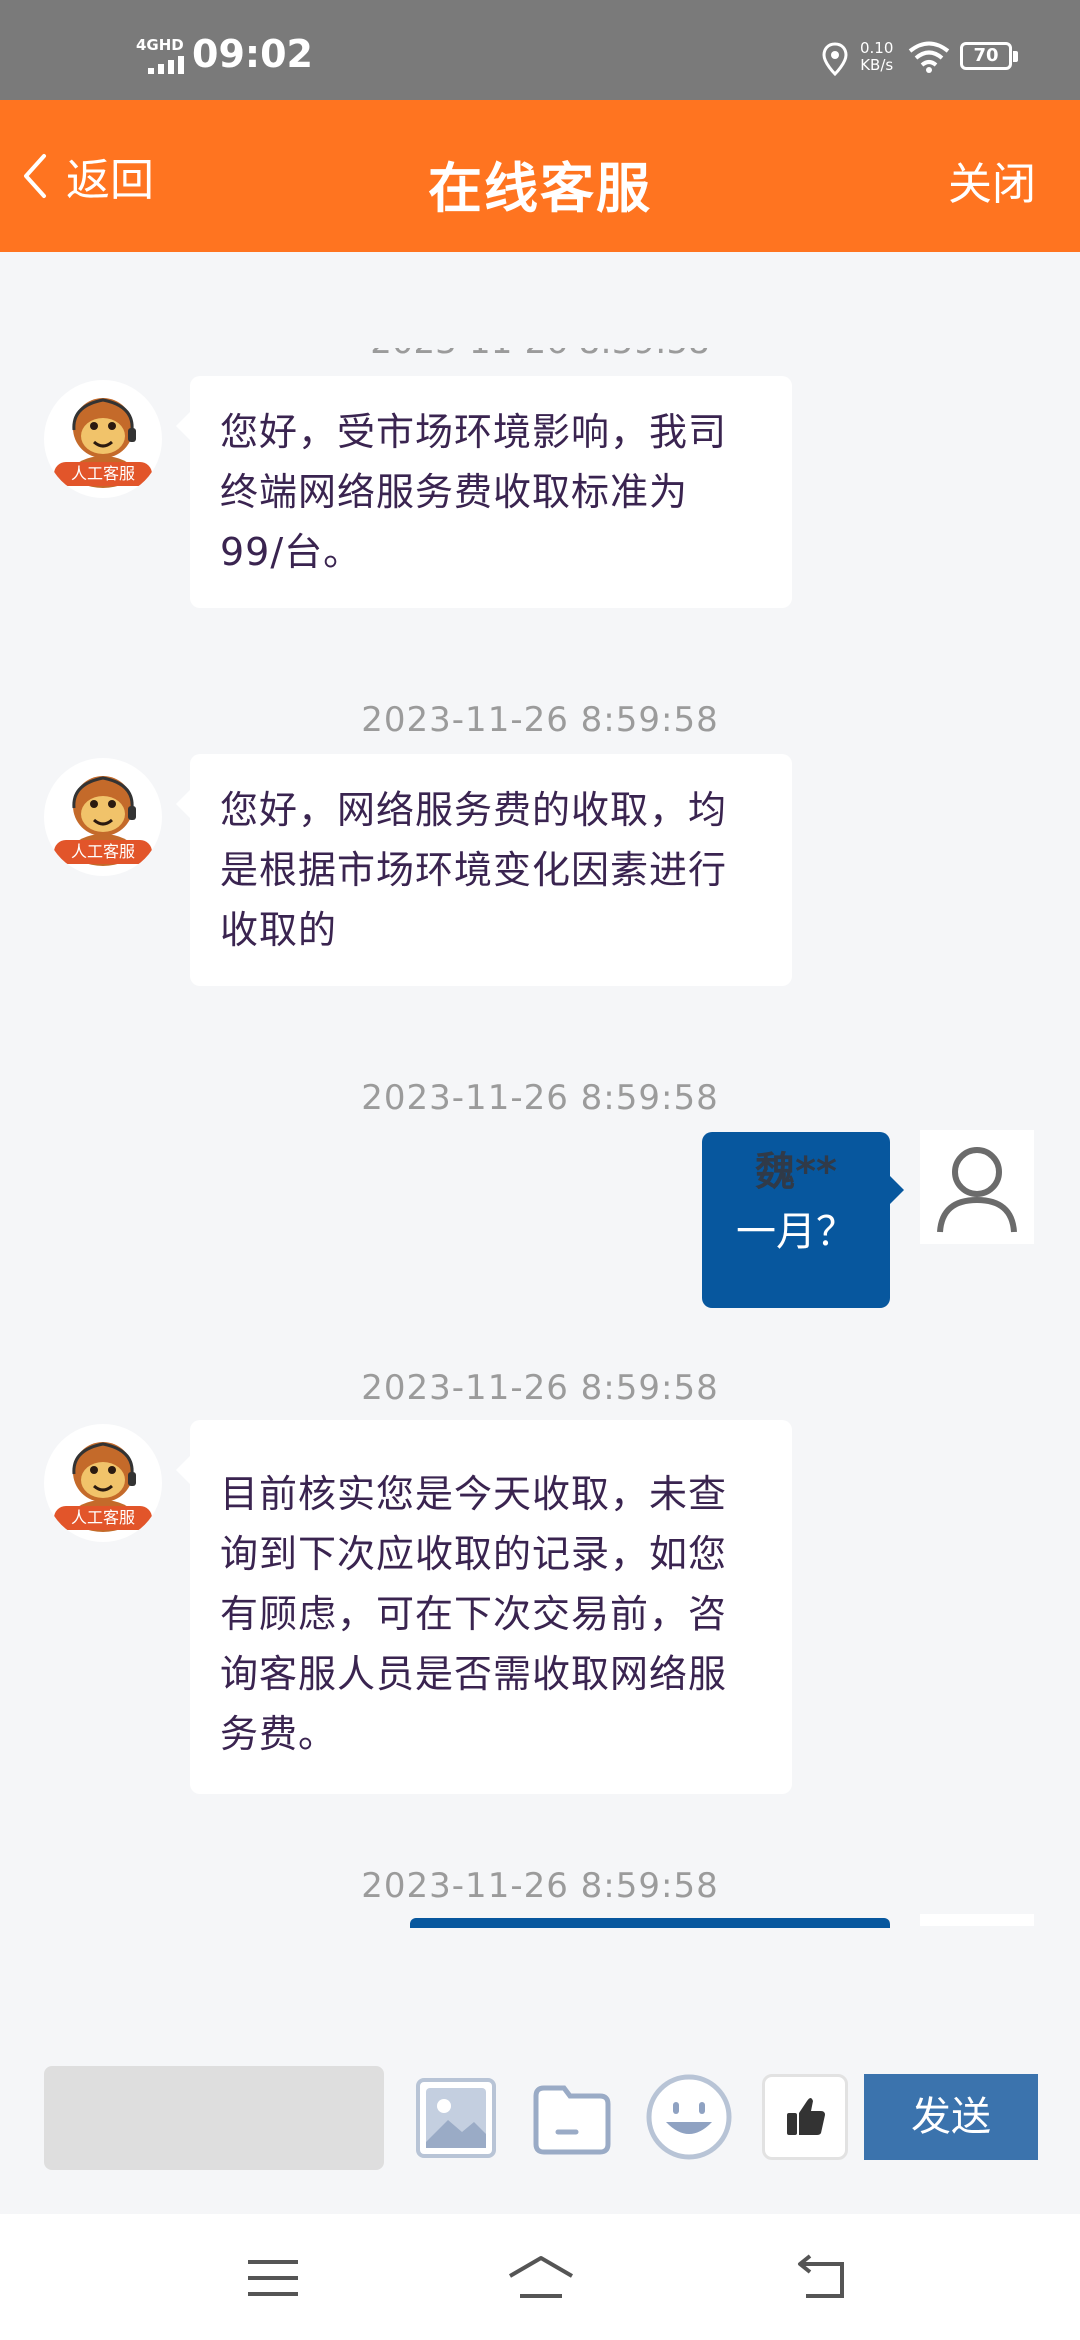  Describe the element at coordinates (929, 57) in the screenshot. I see `wifi-icon` at that location.